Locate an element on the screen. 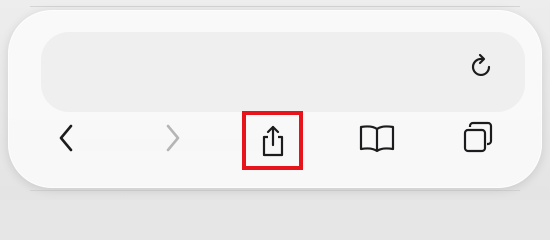 This screenshot has width=550, height=240. tabs-button is located at coordinates (478, 138).